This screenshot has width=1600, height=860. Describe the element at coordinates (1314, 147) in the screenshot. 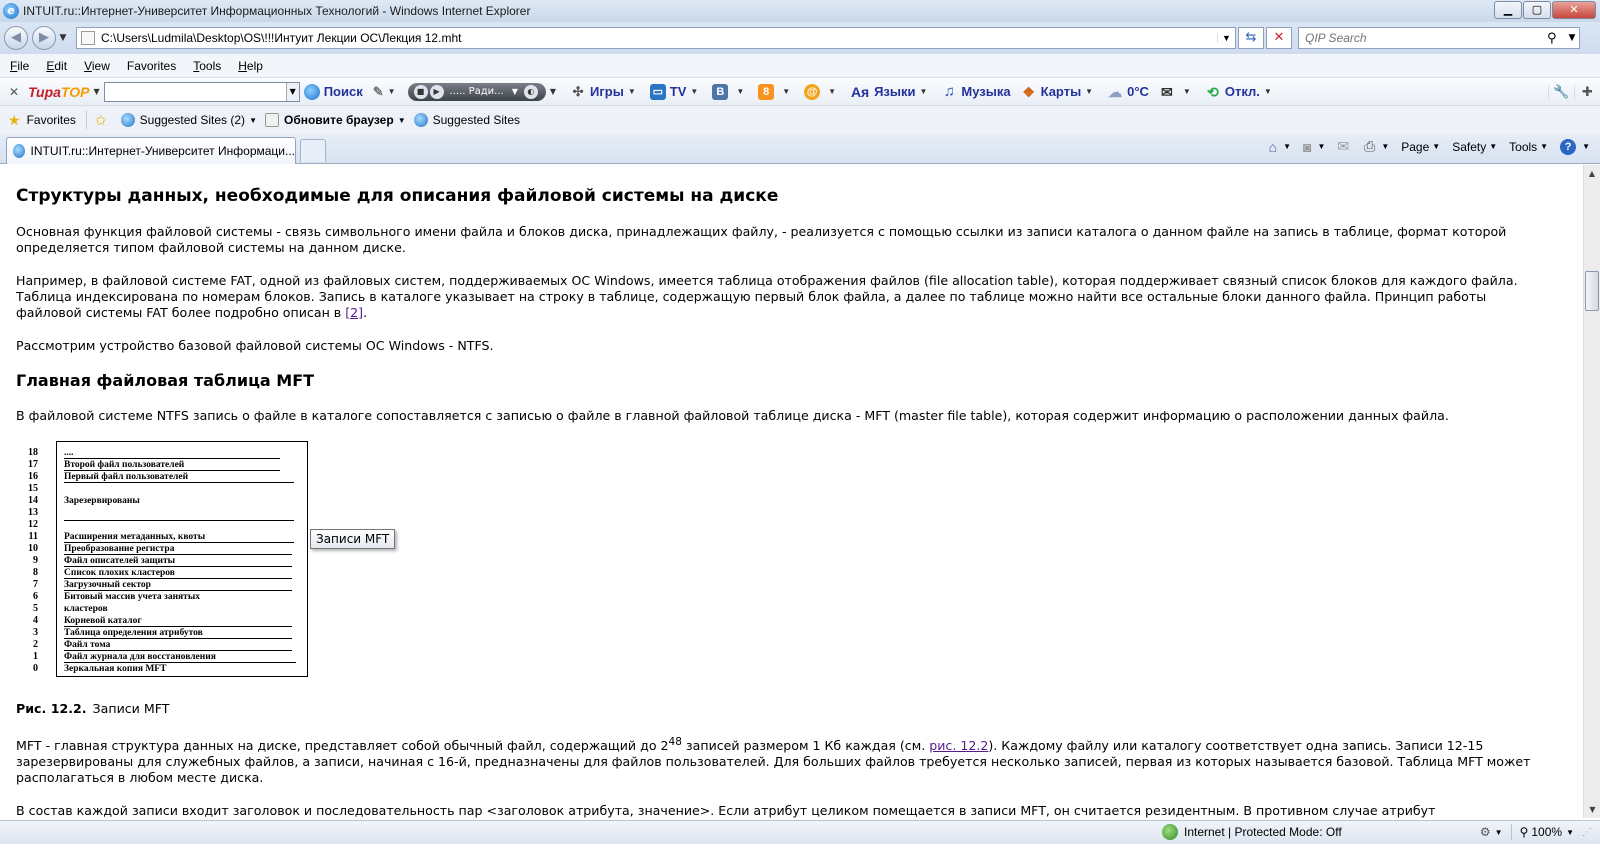

I see `feeds-button: ◙ ▼` at that location.